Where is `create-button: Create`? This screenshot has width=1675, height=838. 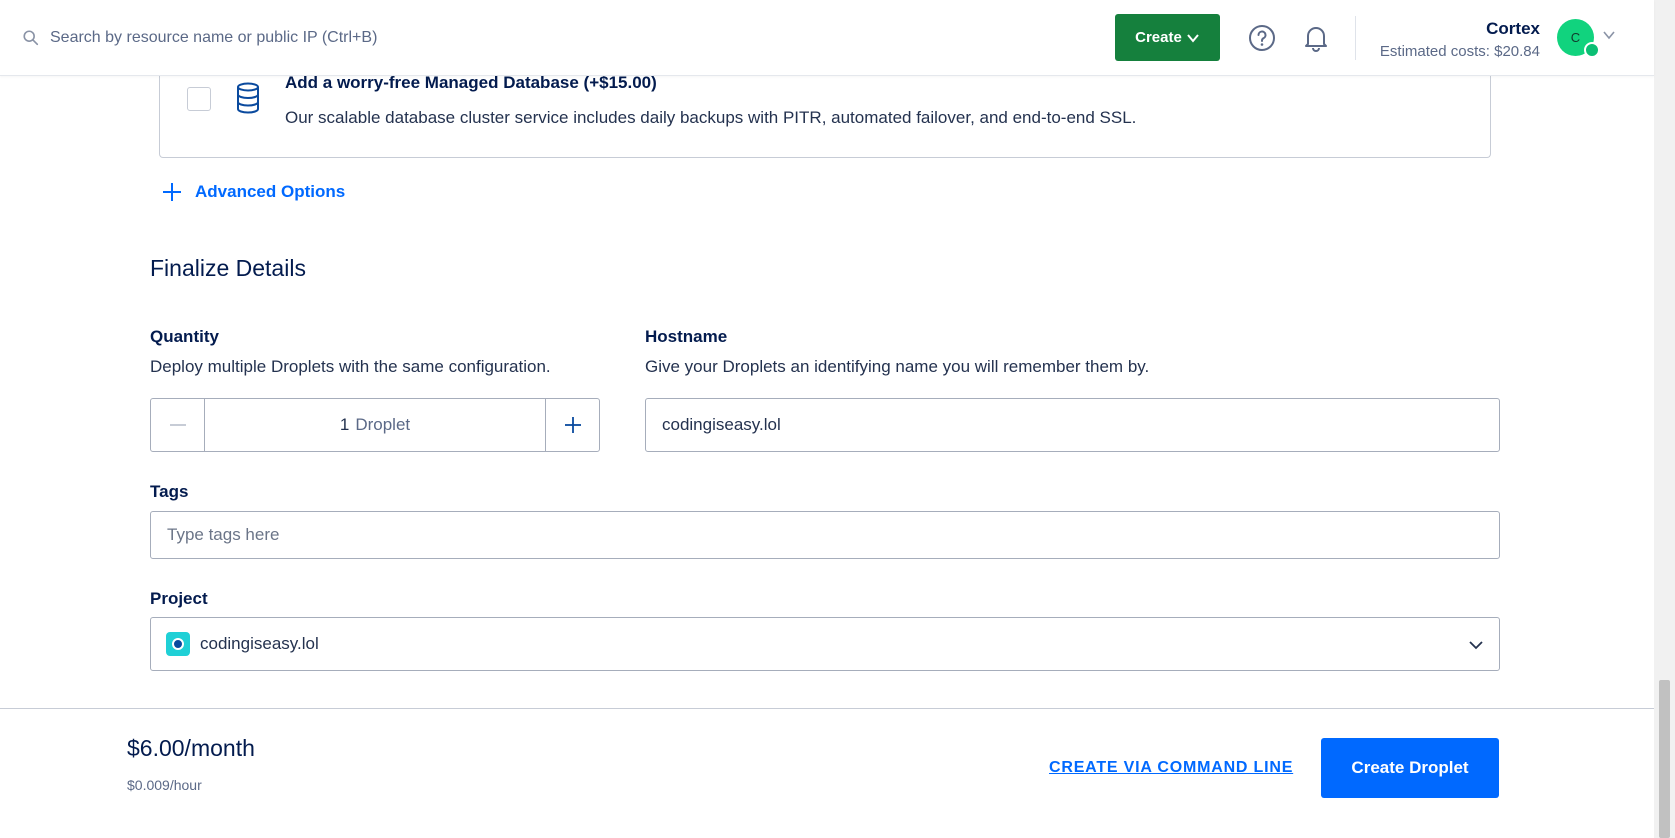
create-button: Create is located at coordinates (1167, 37).